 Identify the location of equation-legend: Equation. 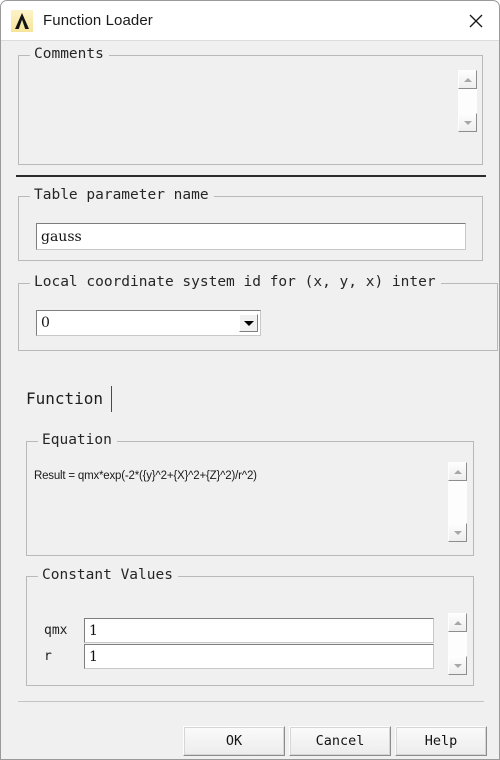
(77, 440).